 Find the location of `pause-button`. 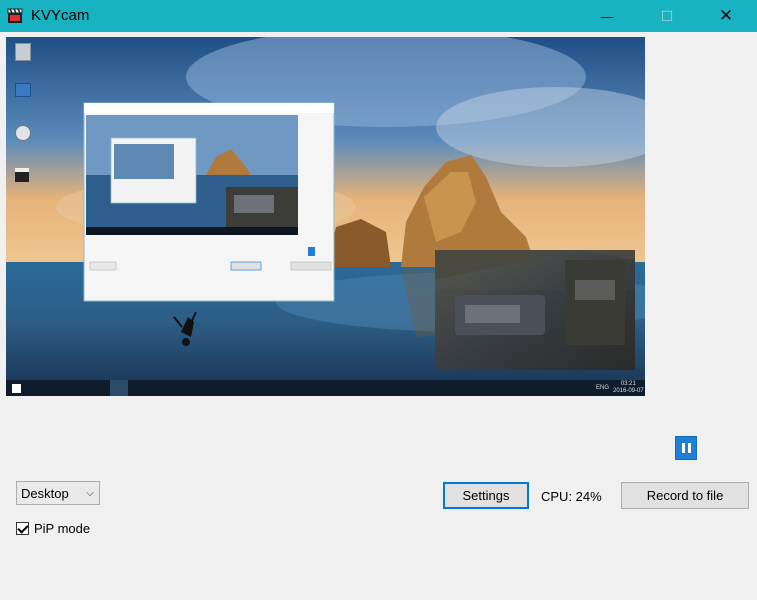

pause-button is located at coordinates (686, 448).